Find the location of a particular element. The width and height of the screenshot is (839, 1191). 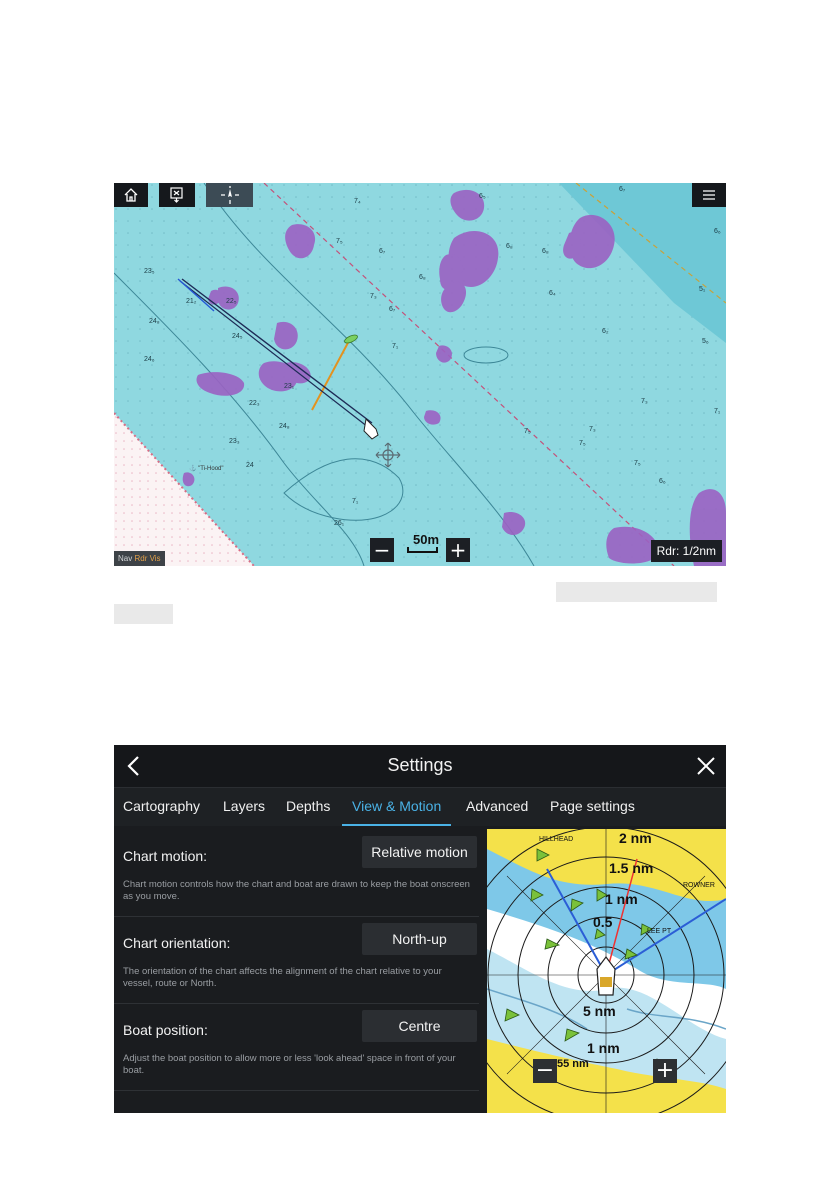

svg-text: 26₁ is located at coordinates (339, 523).